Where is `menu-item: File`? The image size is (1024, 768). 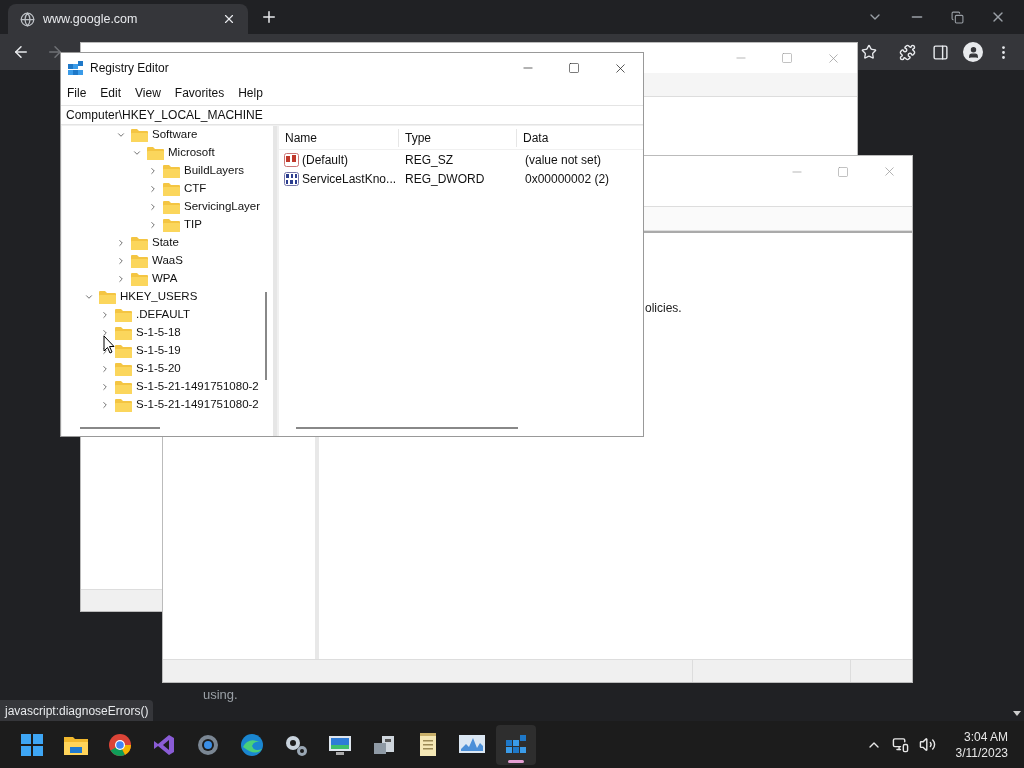 menu-item: File is located at coordinates (77, 93).